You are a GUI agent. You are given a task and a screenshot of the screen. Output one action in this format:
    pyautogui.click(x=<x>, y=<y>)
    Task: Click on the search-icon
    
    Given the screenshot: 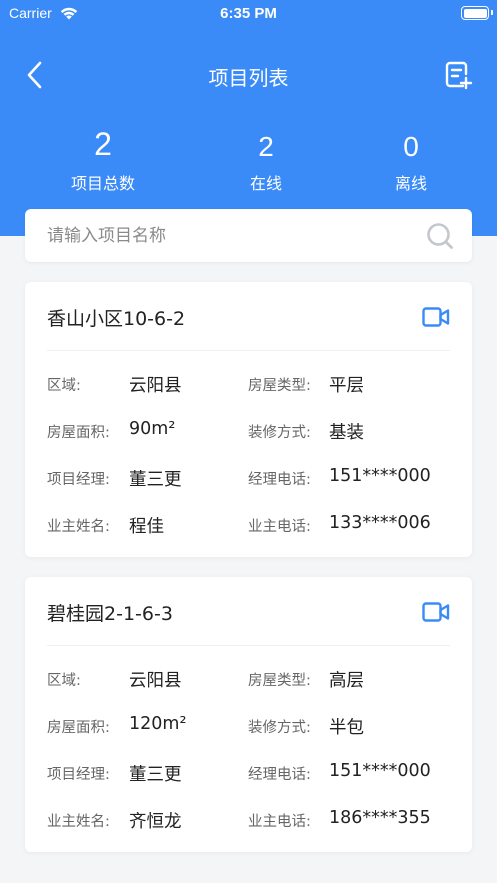 What is the action you would take?
    pyautogui.click(x=440, y=236)
    